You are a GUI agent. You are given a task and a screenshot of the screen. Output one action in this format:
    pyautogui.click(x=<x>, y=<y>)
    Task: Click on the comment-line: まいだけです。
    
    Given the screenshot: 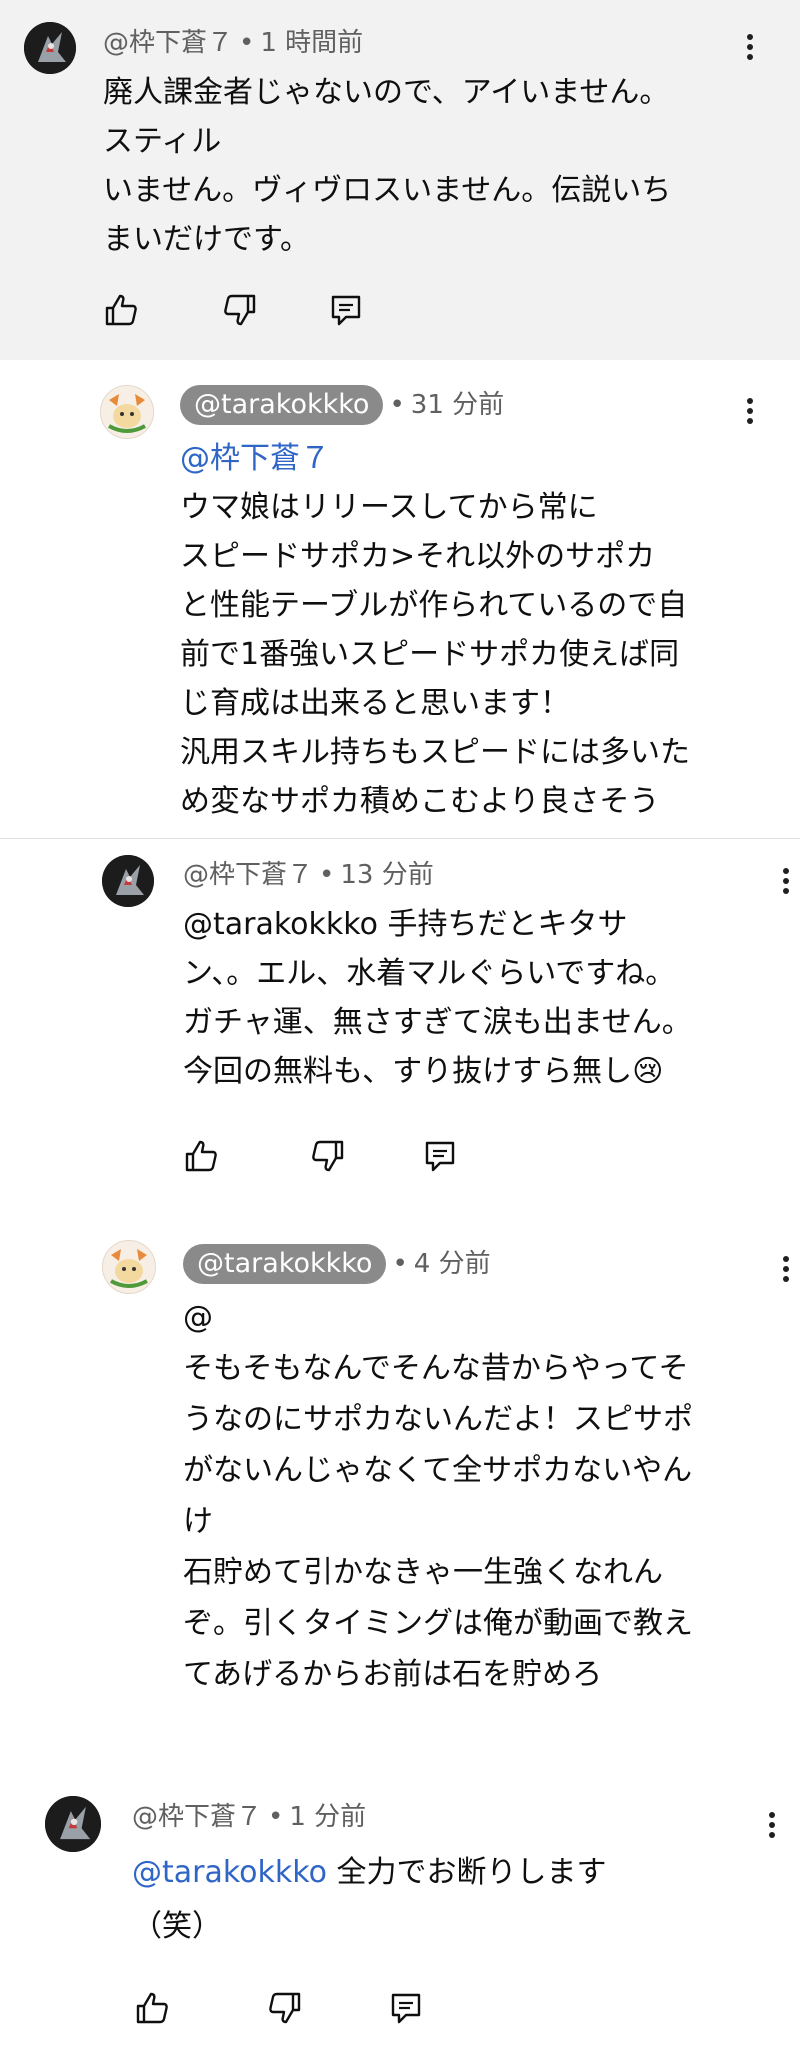 What is the action you would take?
    pyautogui.click(x=206, y=239)
    